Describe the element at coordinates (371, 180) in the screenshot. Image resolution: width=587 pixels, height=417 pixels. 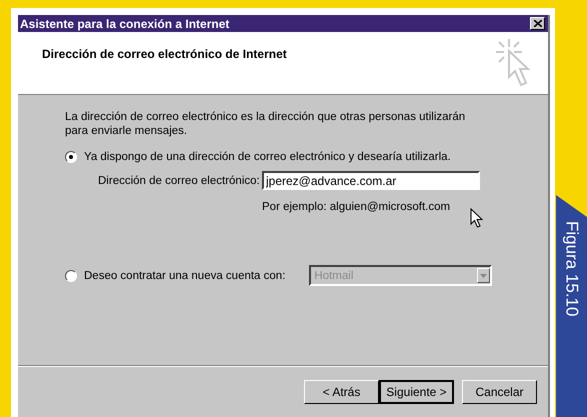
I see `email-field: jperez@advance.com.ar` at that location.